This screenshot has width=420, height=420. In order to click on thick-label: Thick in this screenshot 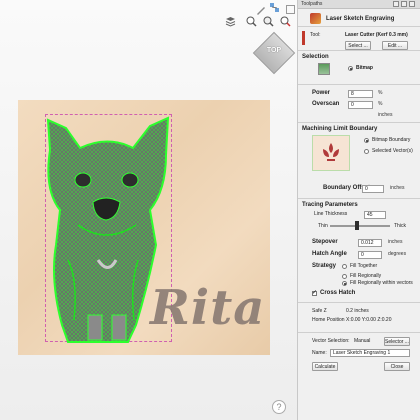, I will do `click(400, 226)`.